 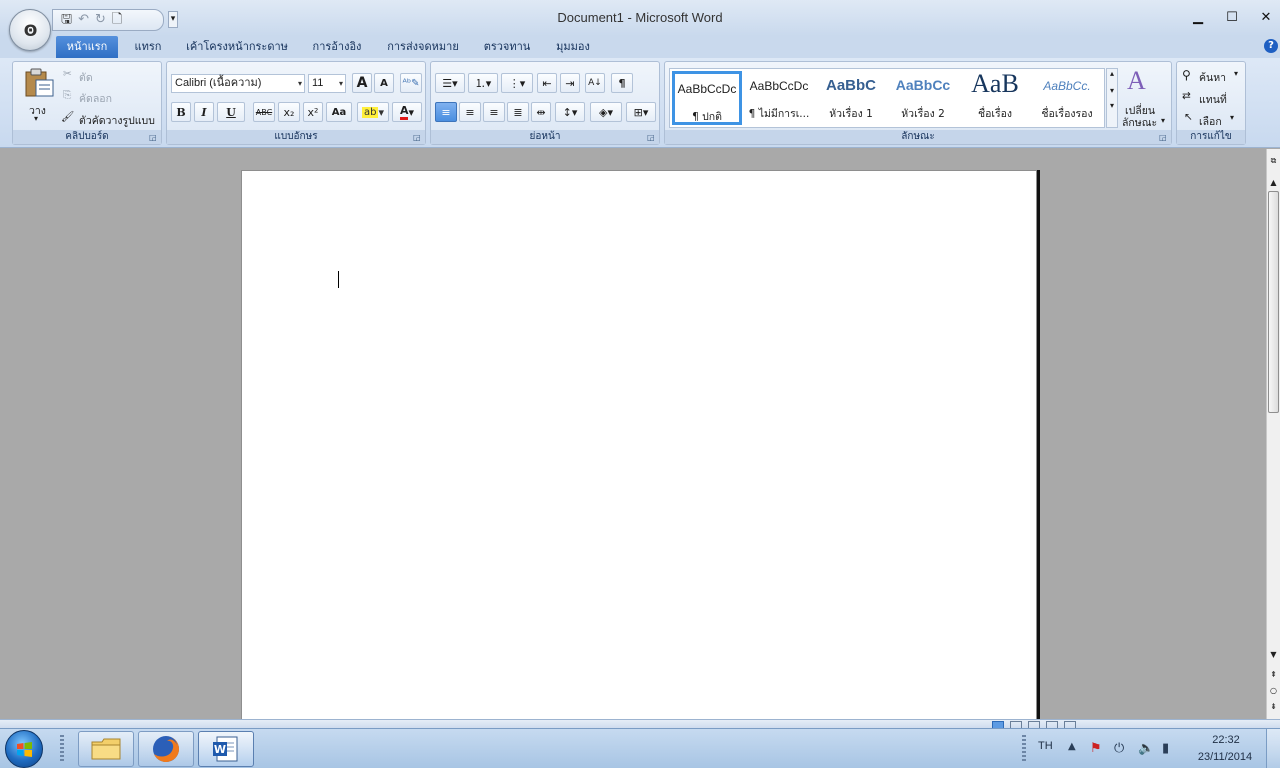 What do you see at coordinates (1236, 73) in the screenshot?
I see `find-dropdown-icon: ▾` at bounding box center [1236, 73].